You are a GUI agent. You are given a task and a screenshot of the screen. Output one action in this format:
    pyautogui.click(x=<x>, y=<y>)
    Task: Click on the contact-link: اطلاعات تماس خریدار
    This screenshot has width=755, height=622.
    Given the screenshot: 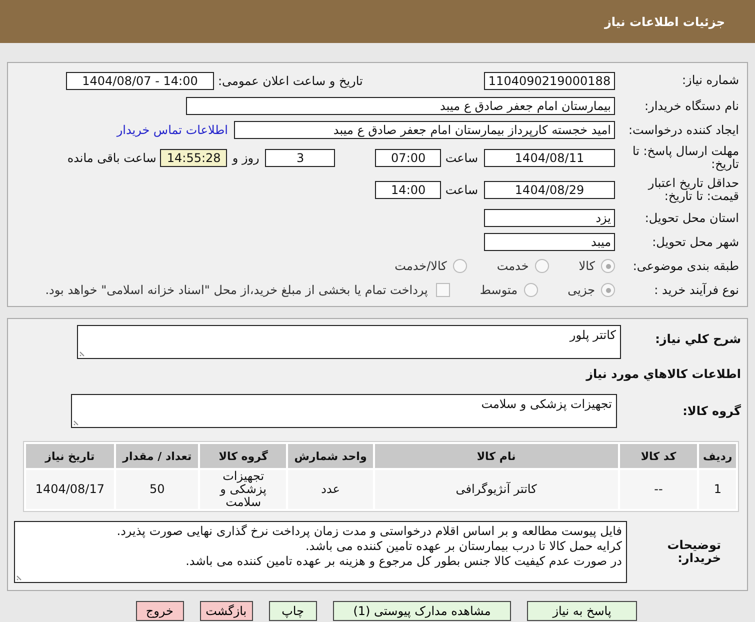 What is the action you would take?
    pyautogui.click(x=172, y=130)
    